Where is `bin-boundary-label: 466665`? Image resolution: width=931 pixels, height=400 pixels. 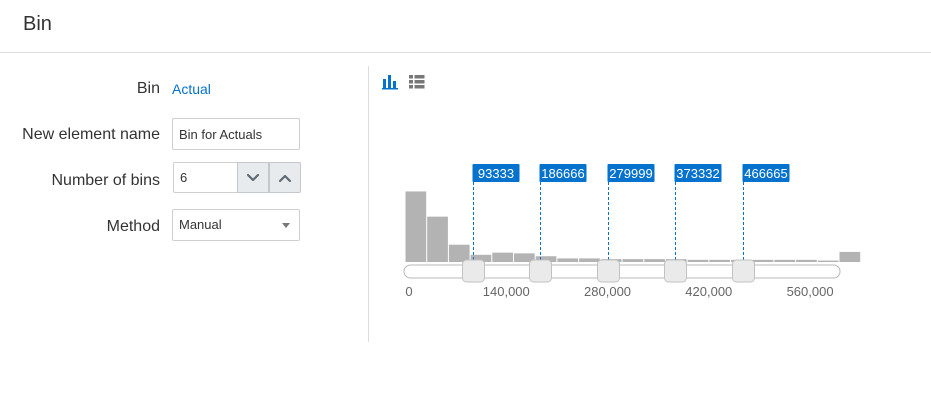 bin-boundary-label: 466665 is located at coordinates (765, 173).